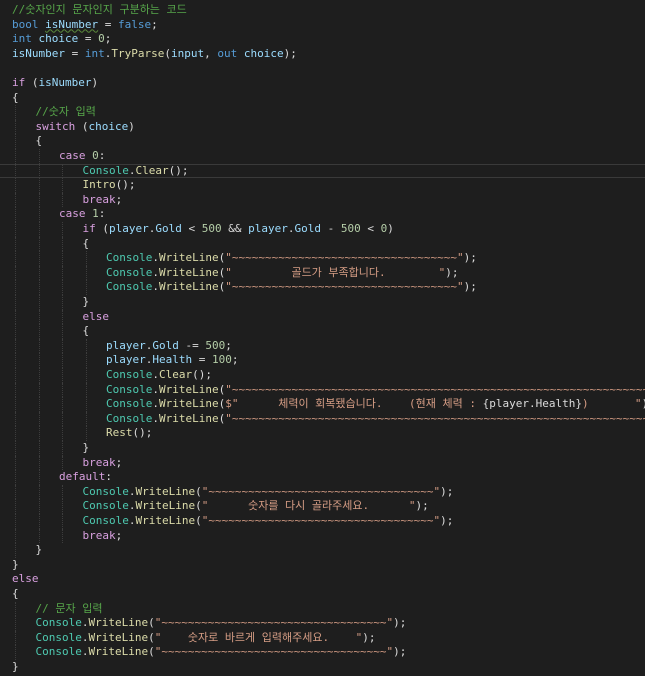  I want to click on code-line: Console.WriteLine(" 숫자를 다시 골라주세요. ");, so click(322, 506).